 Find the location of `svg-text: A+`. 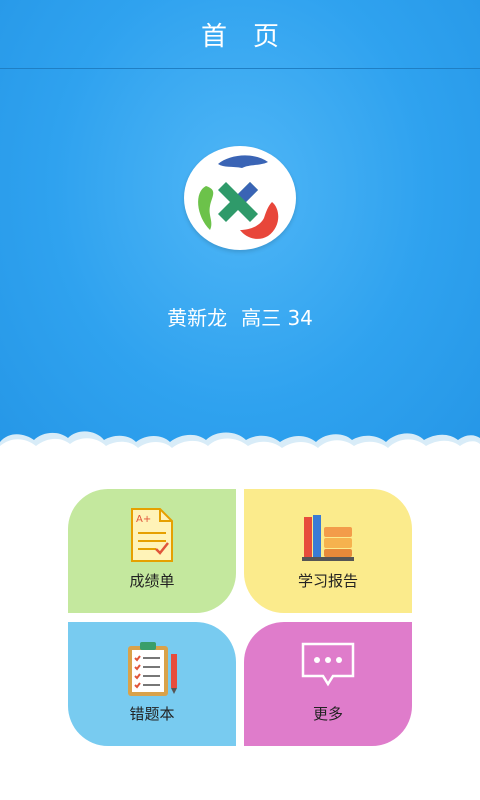

svg-text: A+ is located at coordinates (143, 519).